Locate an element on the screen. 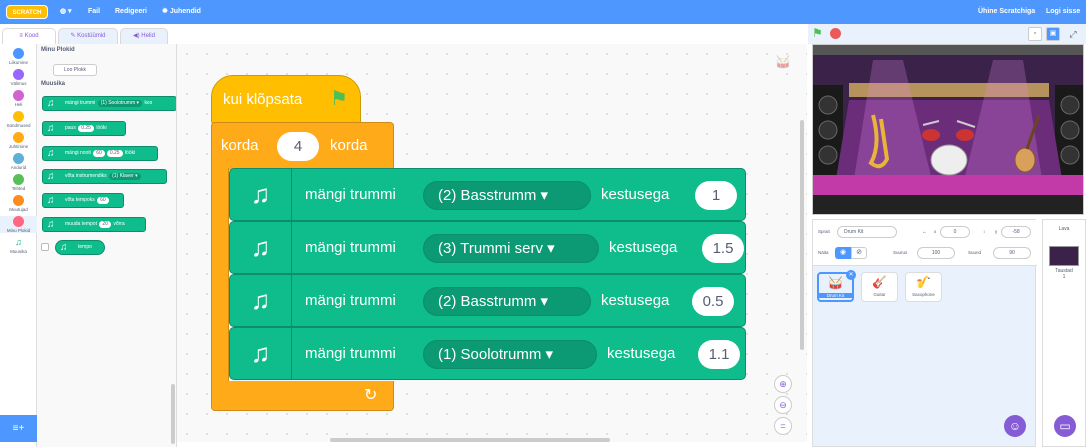 The width and height of the screenshot is (1086, 447). green-flag-button: ⚑ is located at coordinates (817, 33).